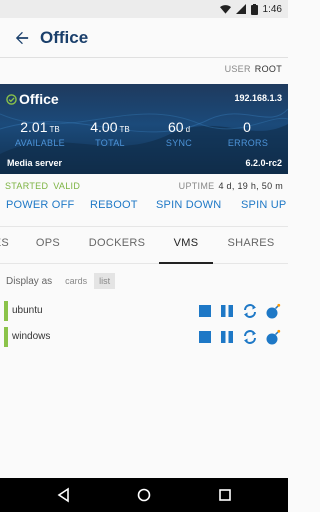 This screenshot has width=320, height=512. What do you see at coordinates (175, 127) in the screenshot?
I see `stat-value: 60` at bounding box center [175, 127].